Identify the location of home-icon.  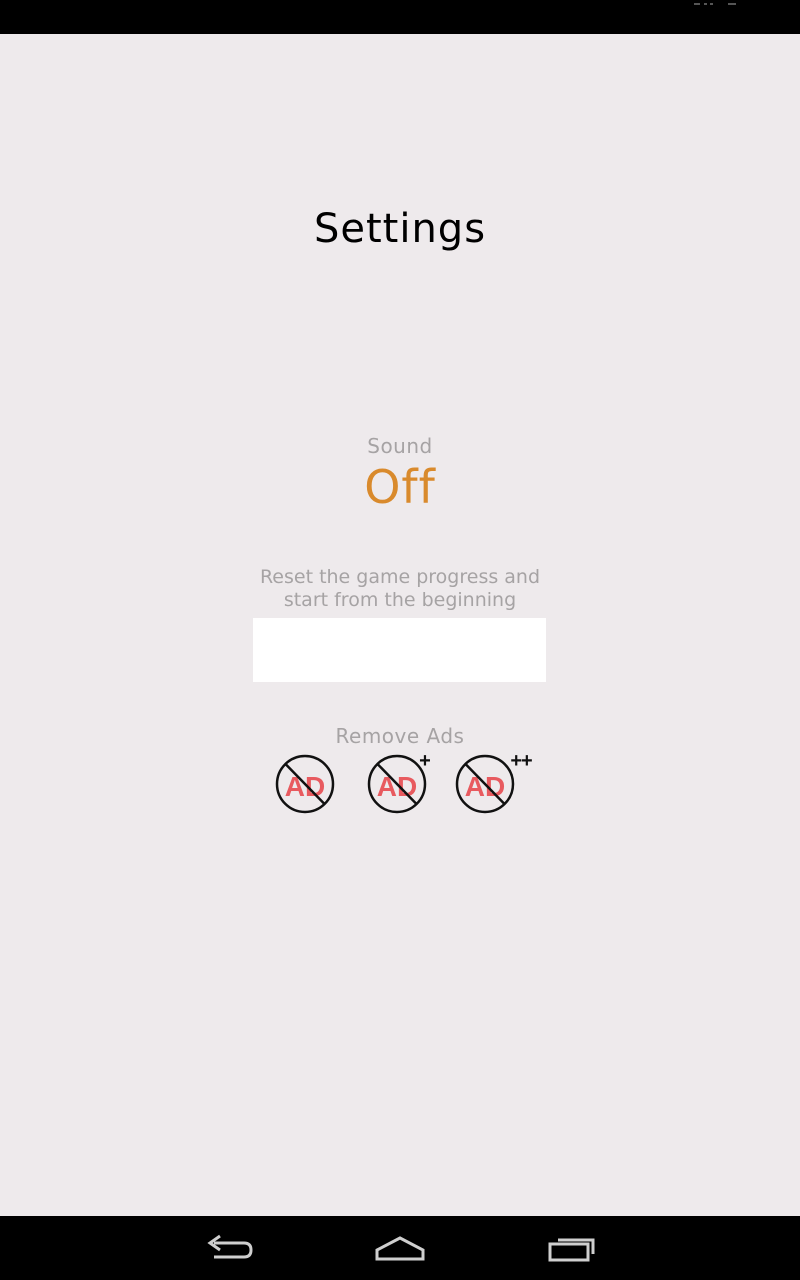
(400, 1248).